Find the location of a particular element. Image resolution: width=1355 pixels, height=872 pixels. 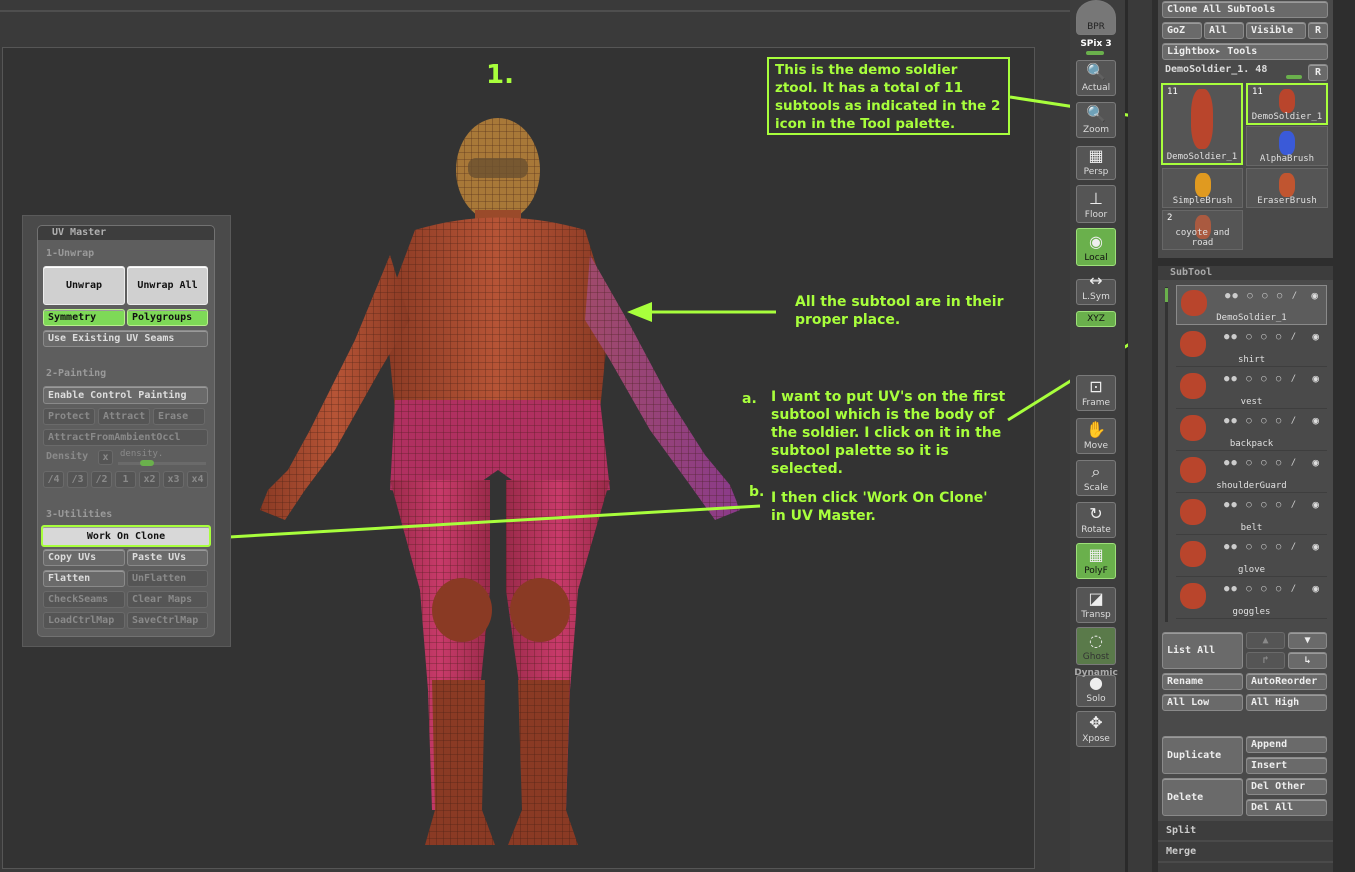

move-up-button: ▲ is located at coordinates (1265, 640).